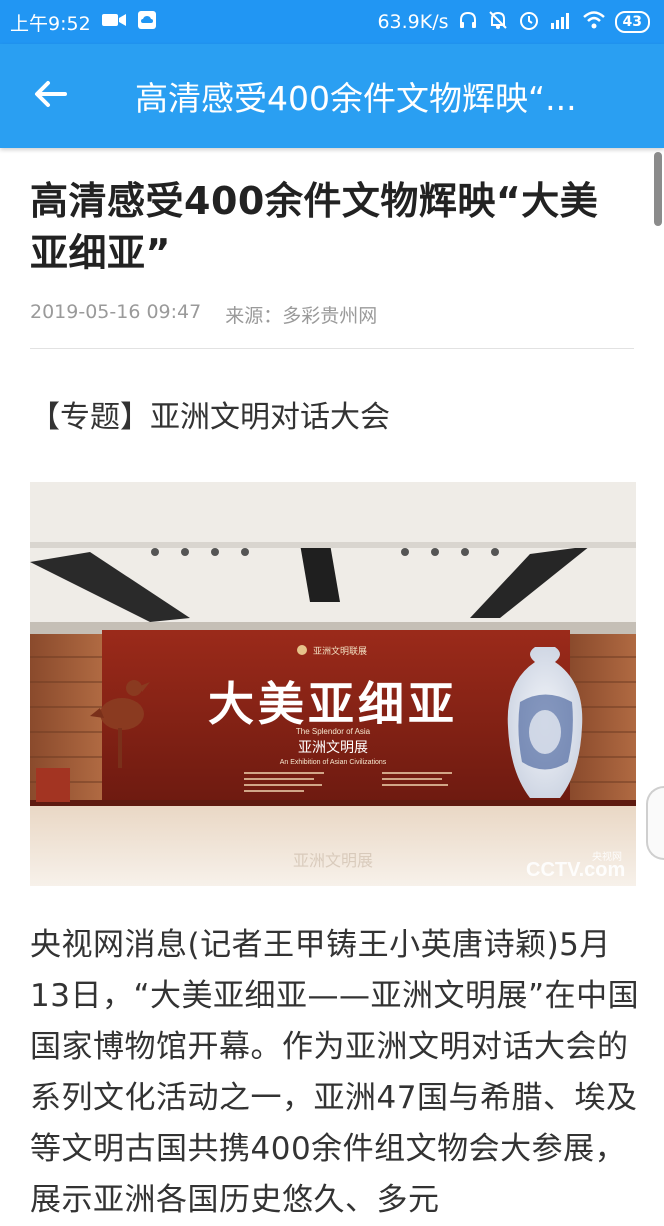 This screenshot has width=664, height=1226. What do you see at coordinates (655, 823) in the screenshot?
I see `side-drawer-handle` at bounding box center [655, 823].